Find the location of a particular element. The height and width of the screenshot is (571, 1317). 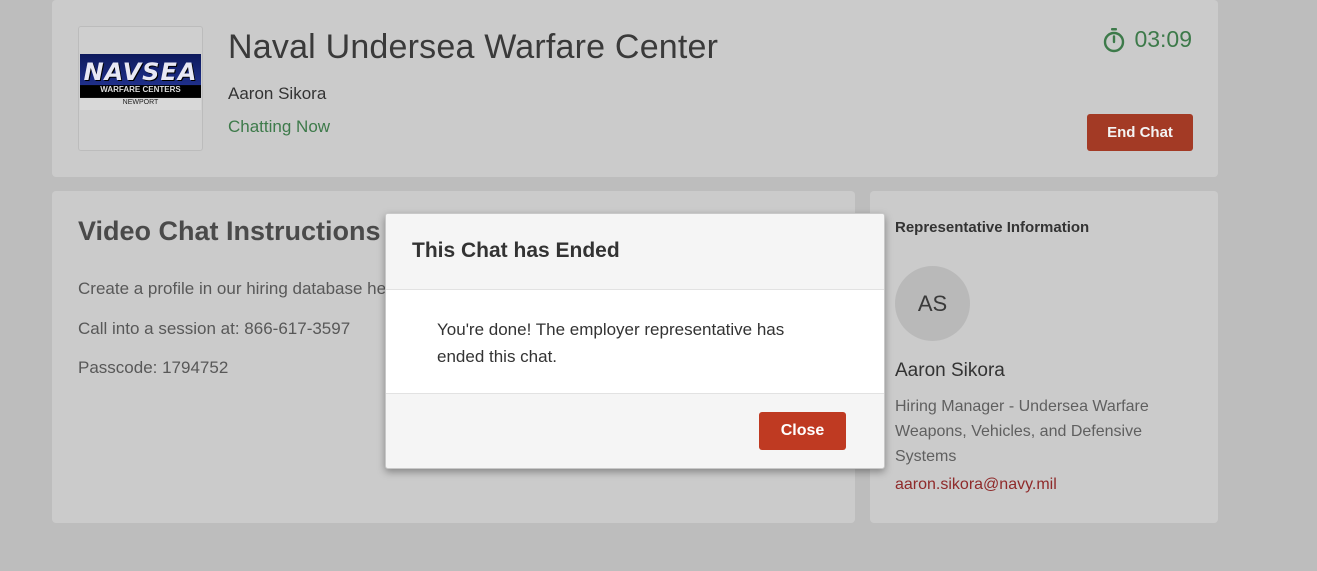

avatar: AS is located at coordinates (932, 303).